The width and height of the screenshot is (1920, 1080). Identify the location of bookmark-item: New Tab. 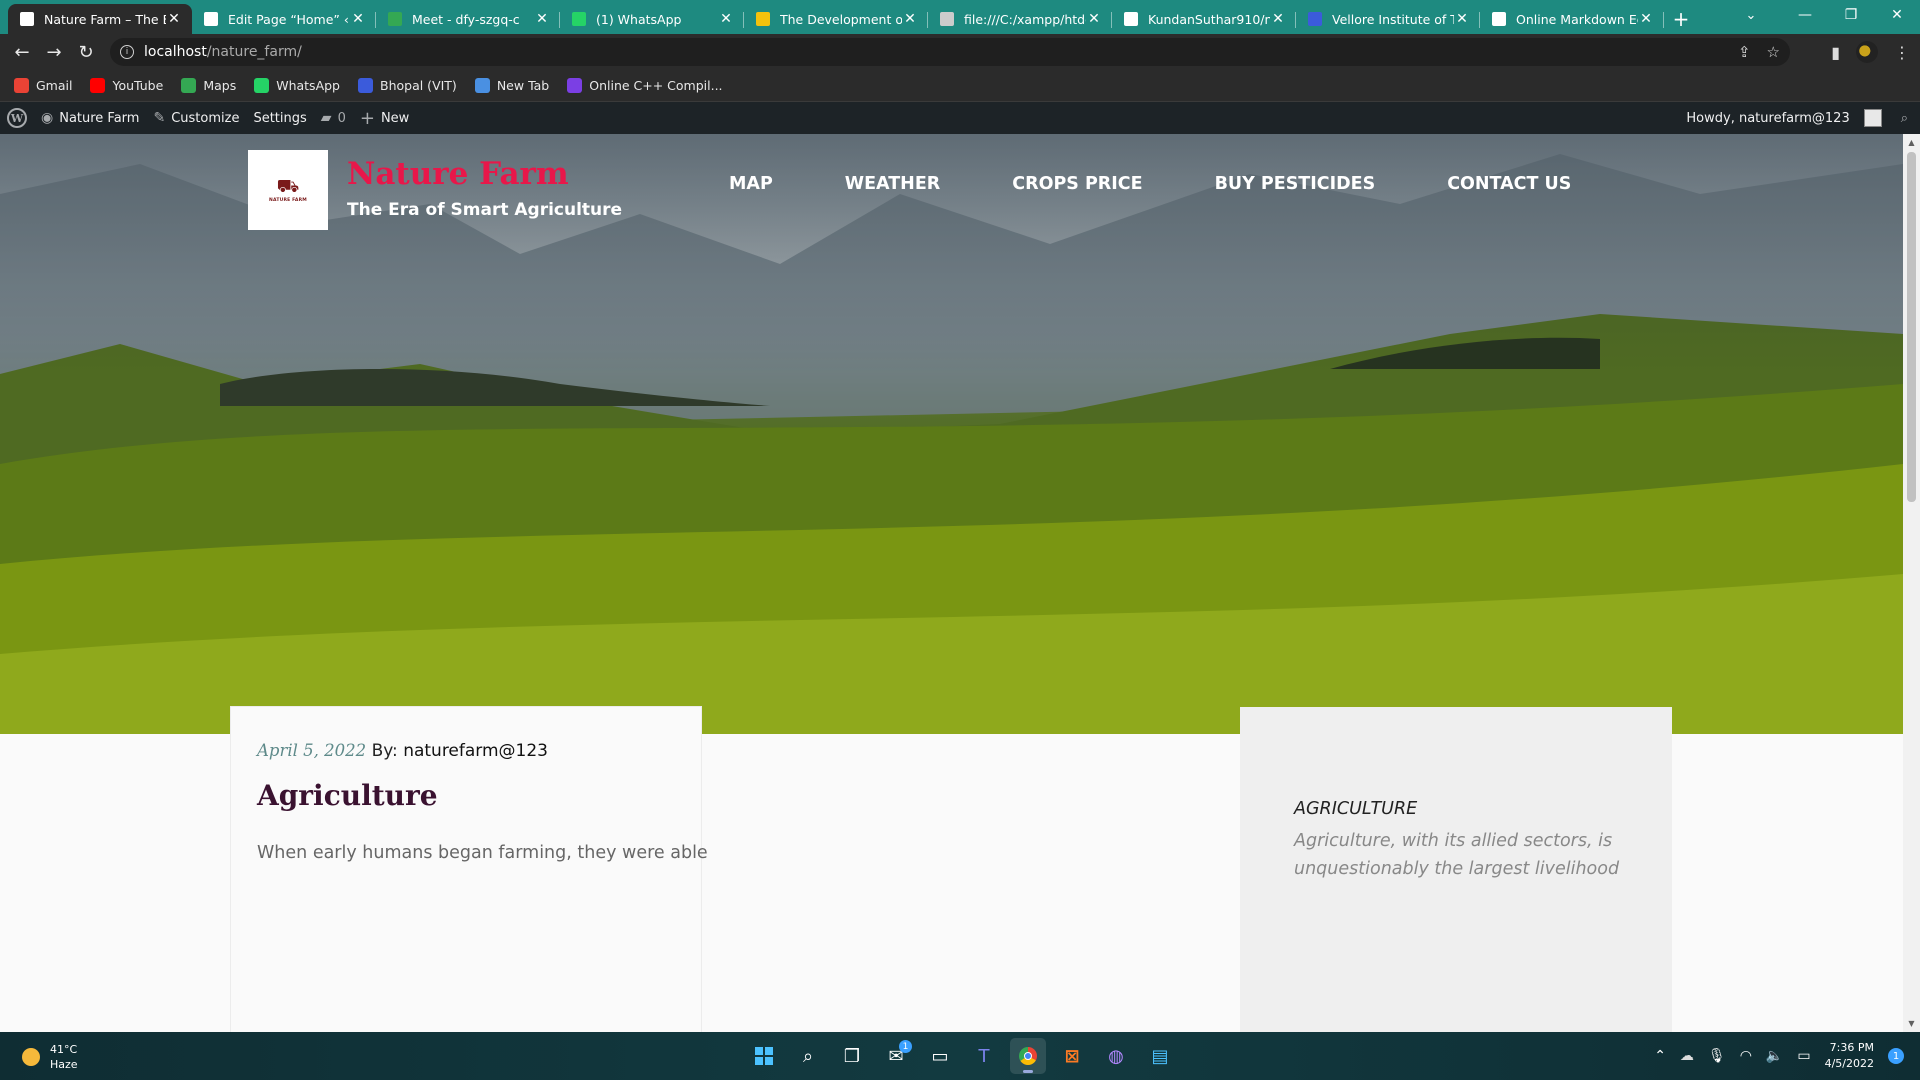
(511, 85).